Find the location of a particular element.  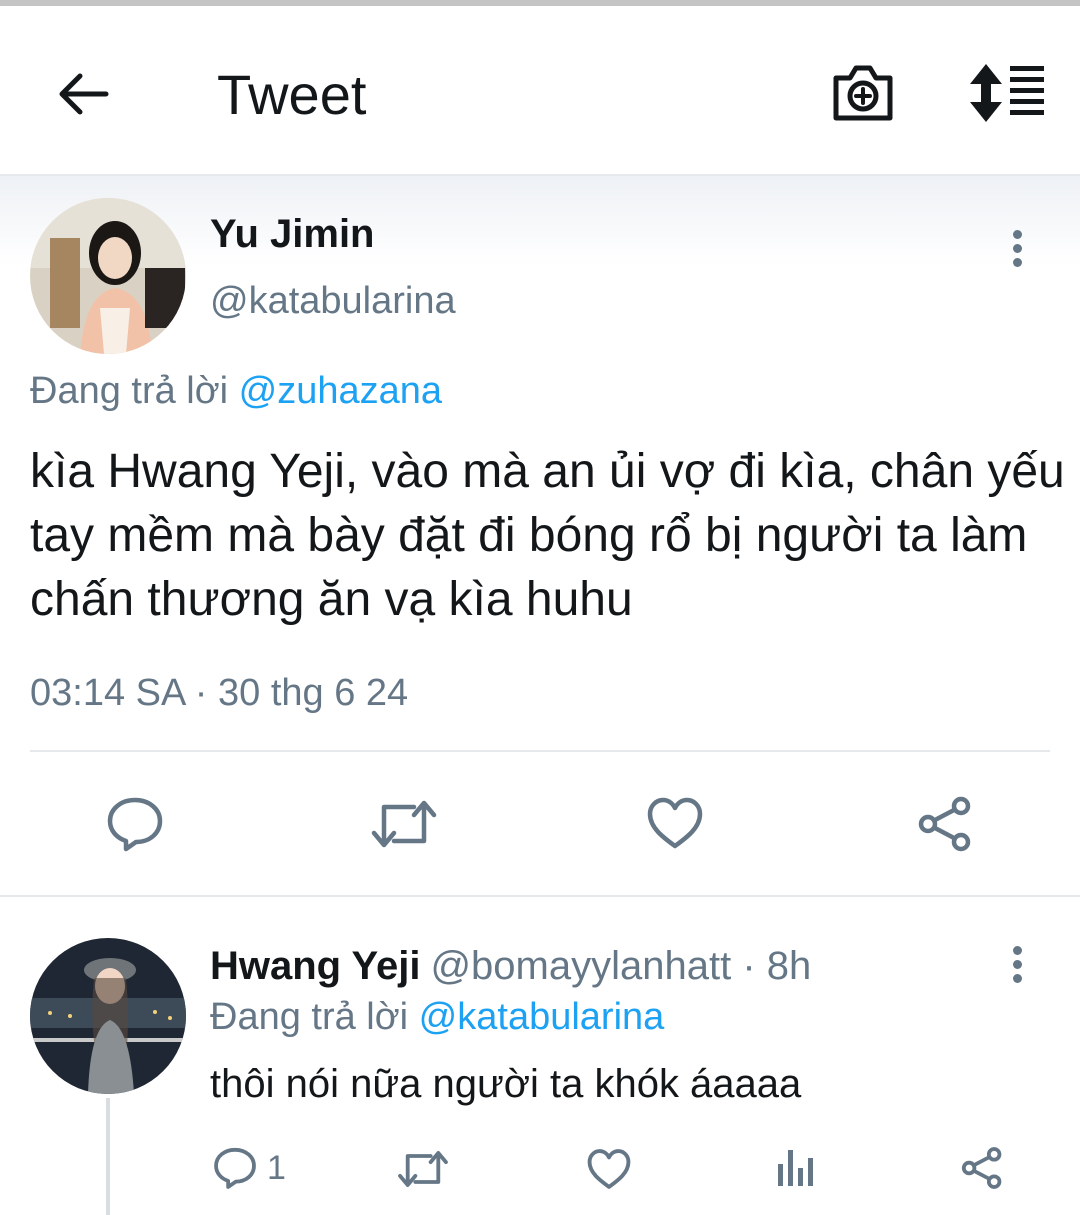

reply-text: thôi nói nữa người ta khók áaaaa is located at coordinates (506, 1084).